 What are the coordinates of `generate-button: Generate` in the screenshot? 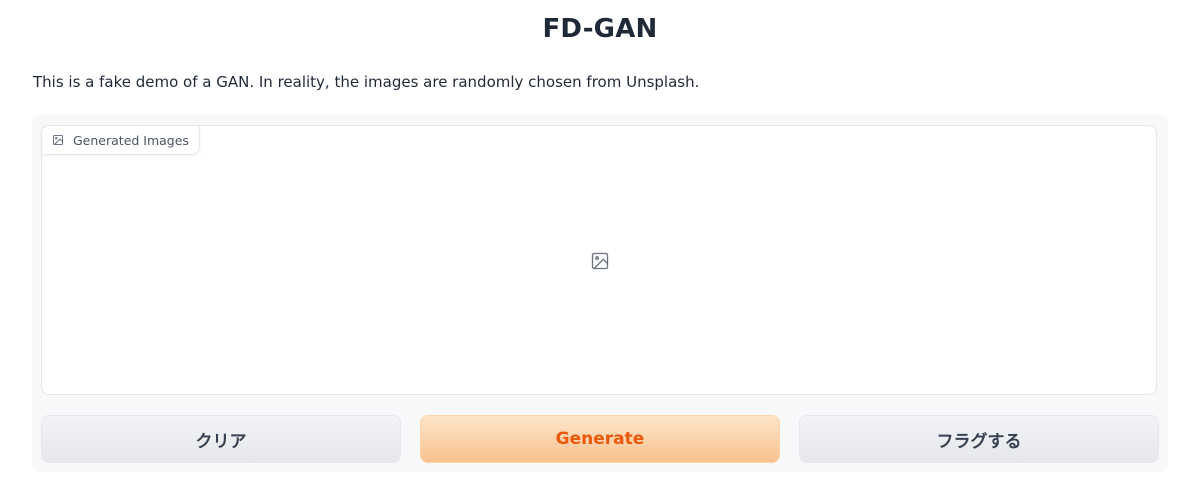 It's located at (600, 439).